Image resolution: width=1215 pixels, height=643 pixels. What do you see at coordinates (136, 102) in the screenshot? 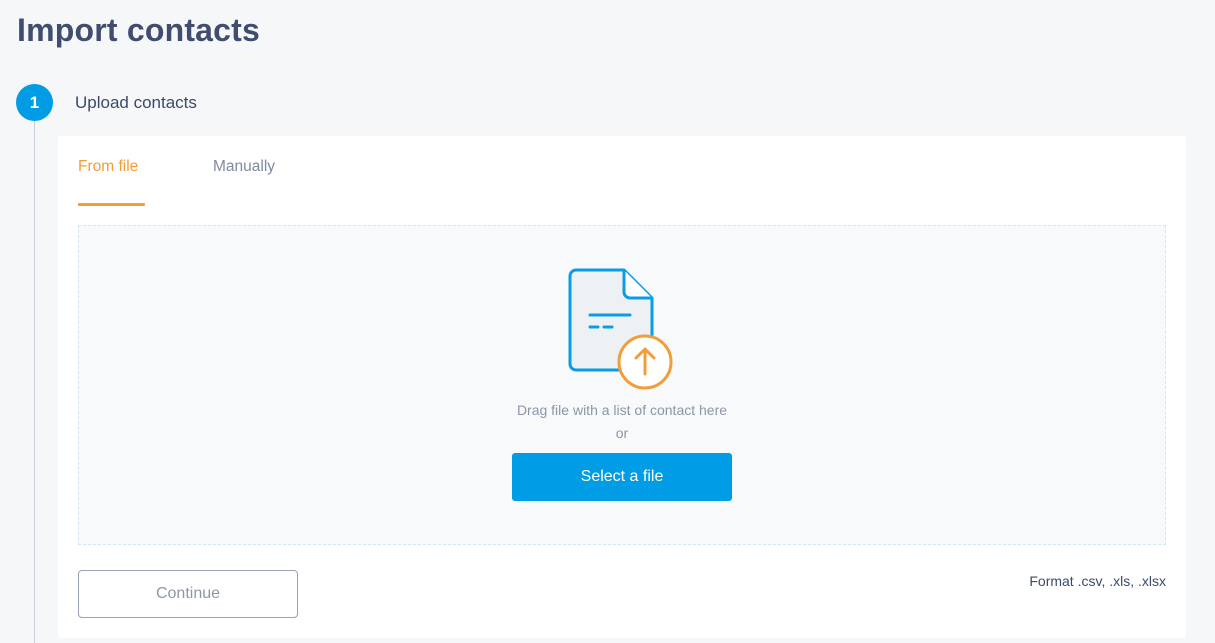
I see `step-label: Upload contacts` at bounding box center [136, 102].